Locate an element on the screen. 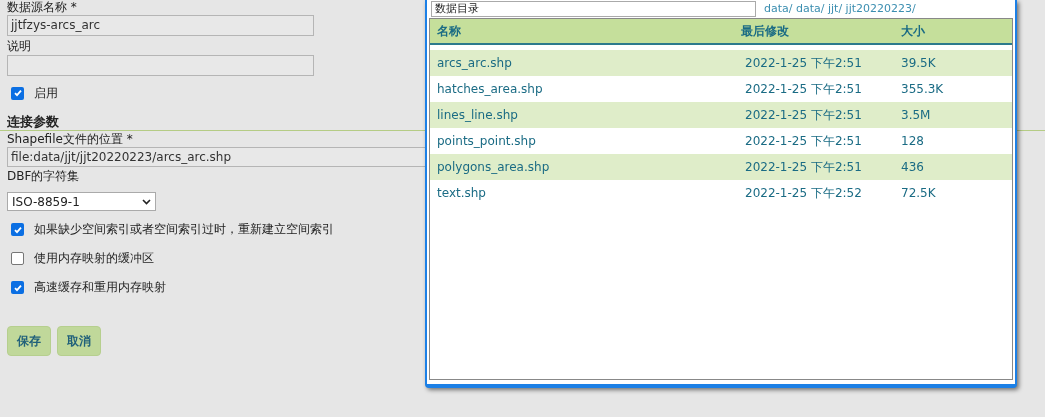 Image resolution: width=1045 pixels, height=417 pixels. input-field: jjtfzys-arcs_arc is located at coordinates (160, 25).